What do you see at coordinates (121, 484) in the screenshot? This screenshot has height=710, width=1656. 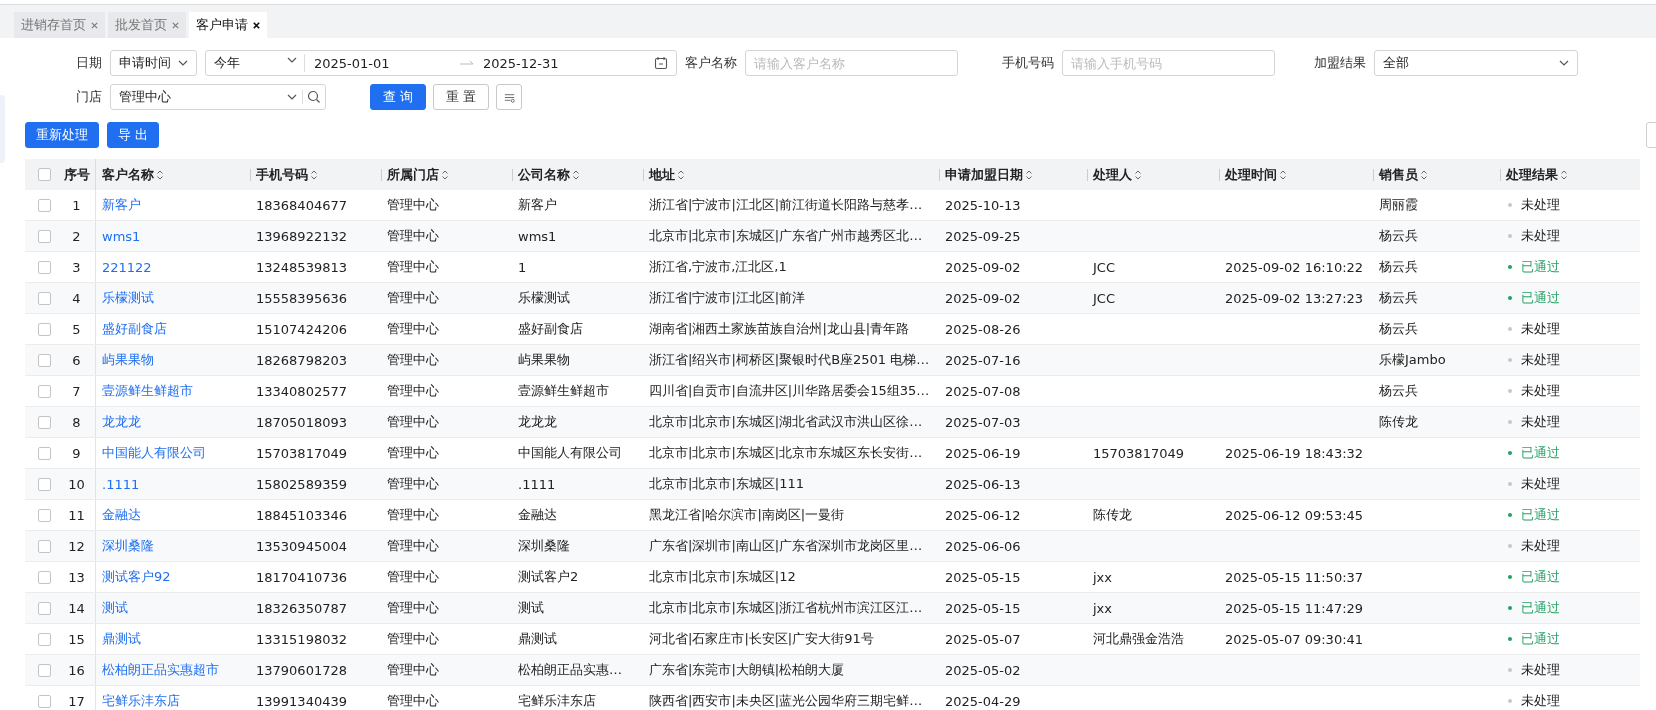 I see `customer-link: .1111` at bounding box center [121, 484].